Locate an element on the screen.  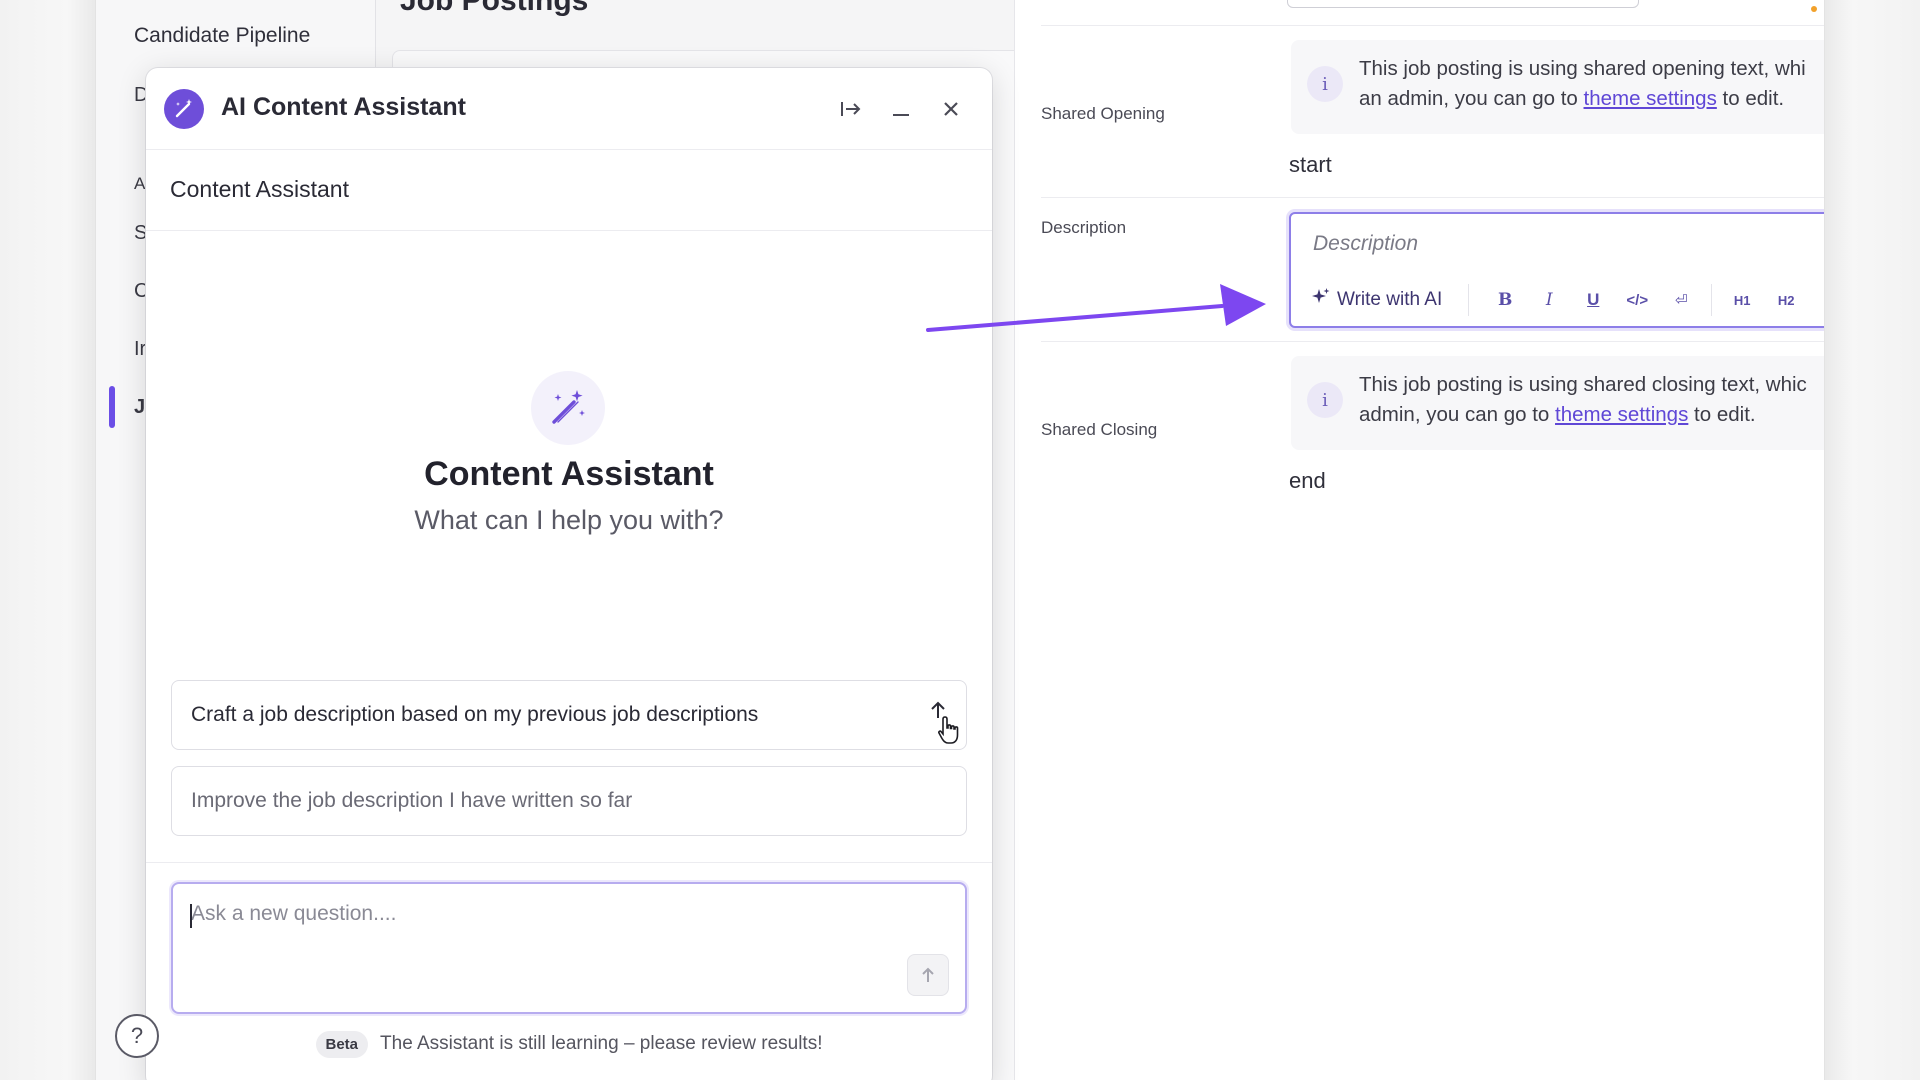
ask-question-box is located at coordinates (569, 948).